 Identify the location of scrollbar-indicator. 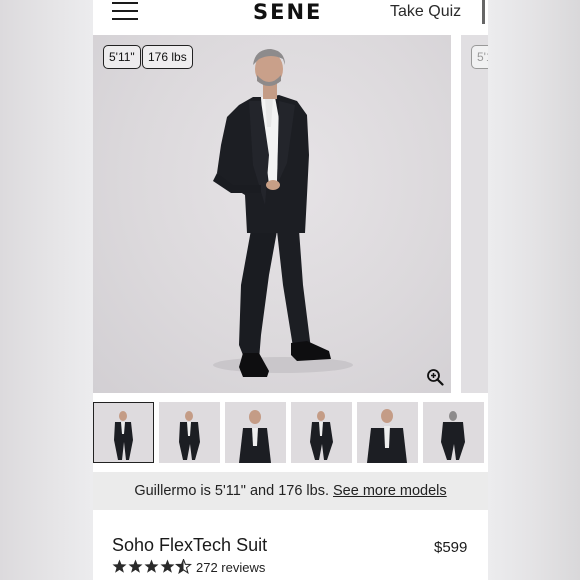
(483, 12).